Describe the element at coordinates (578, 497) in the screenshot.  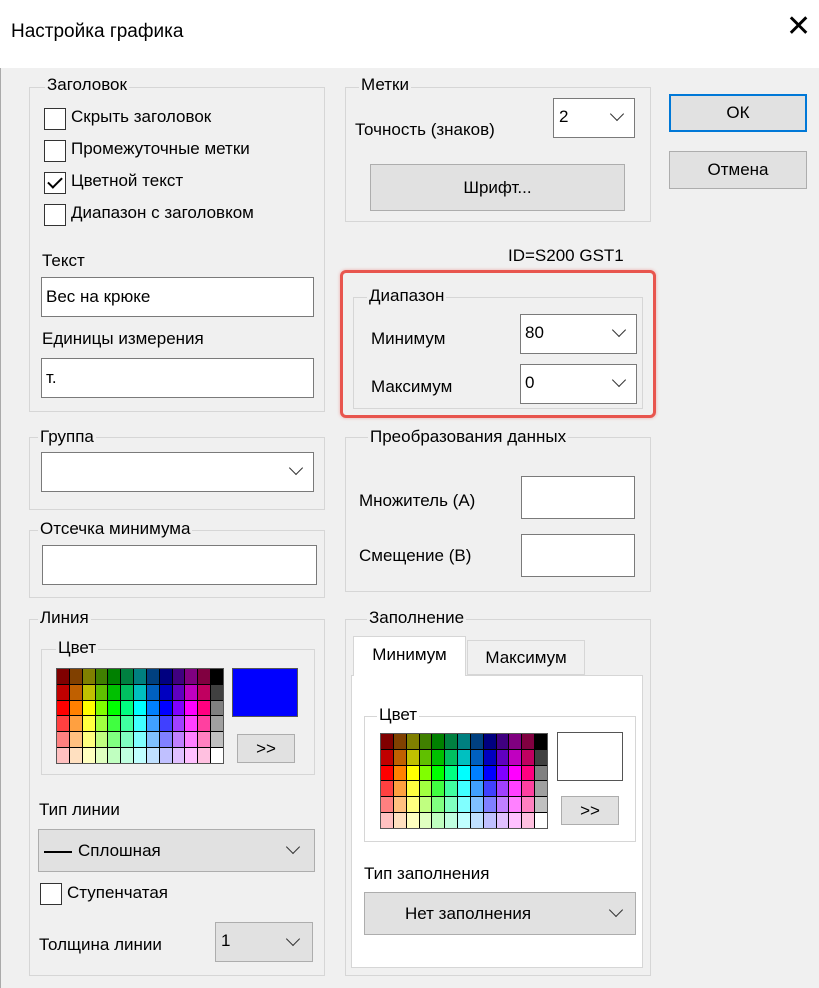
I see `multiplier-input` at that location.